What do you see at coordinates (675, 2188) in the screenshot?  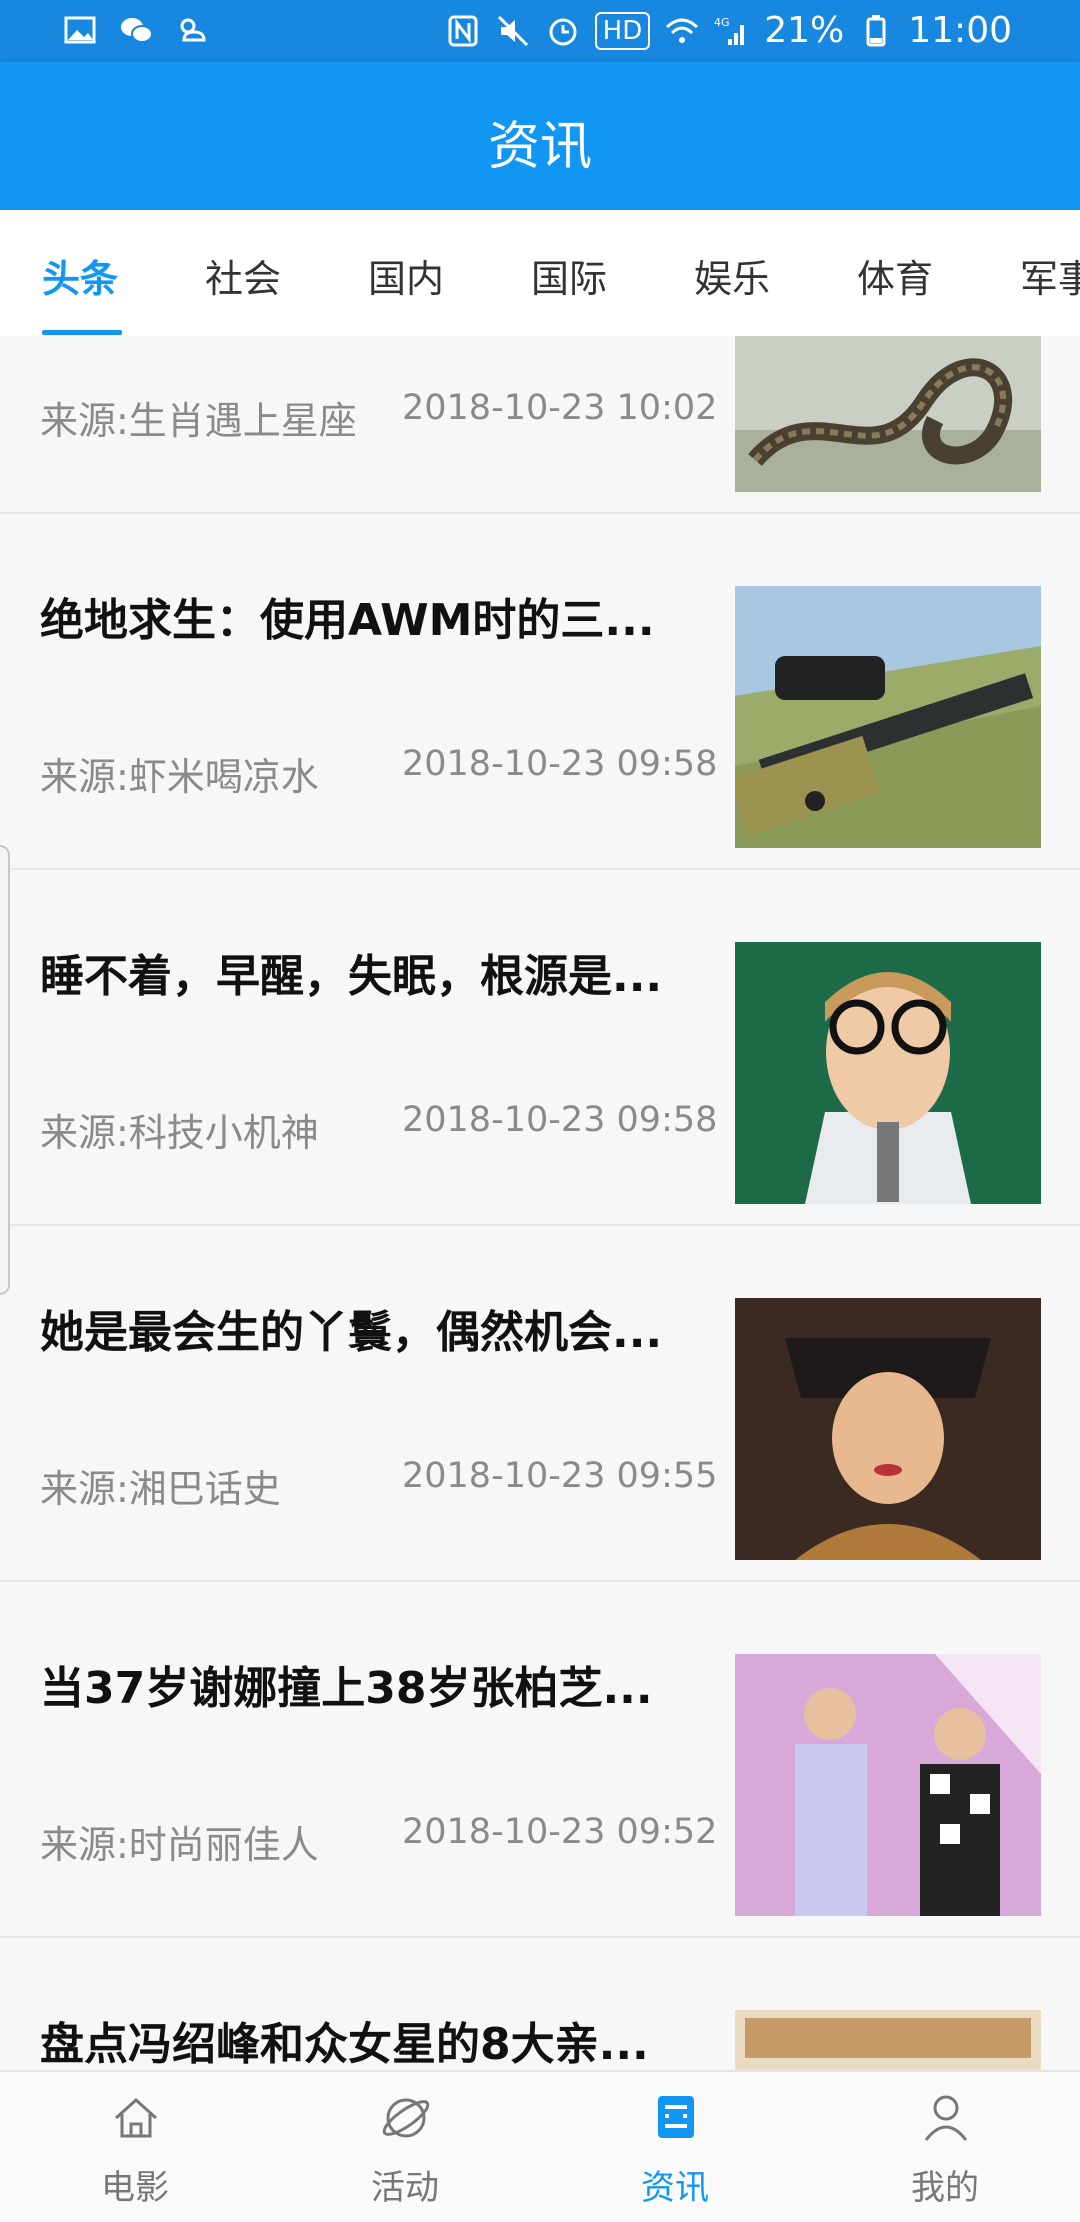 I see `nav-label: 资讯` at bounding box center [675, 2188].